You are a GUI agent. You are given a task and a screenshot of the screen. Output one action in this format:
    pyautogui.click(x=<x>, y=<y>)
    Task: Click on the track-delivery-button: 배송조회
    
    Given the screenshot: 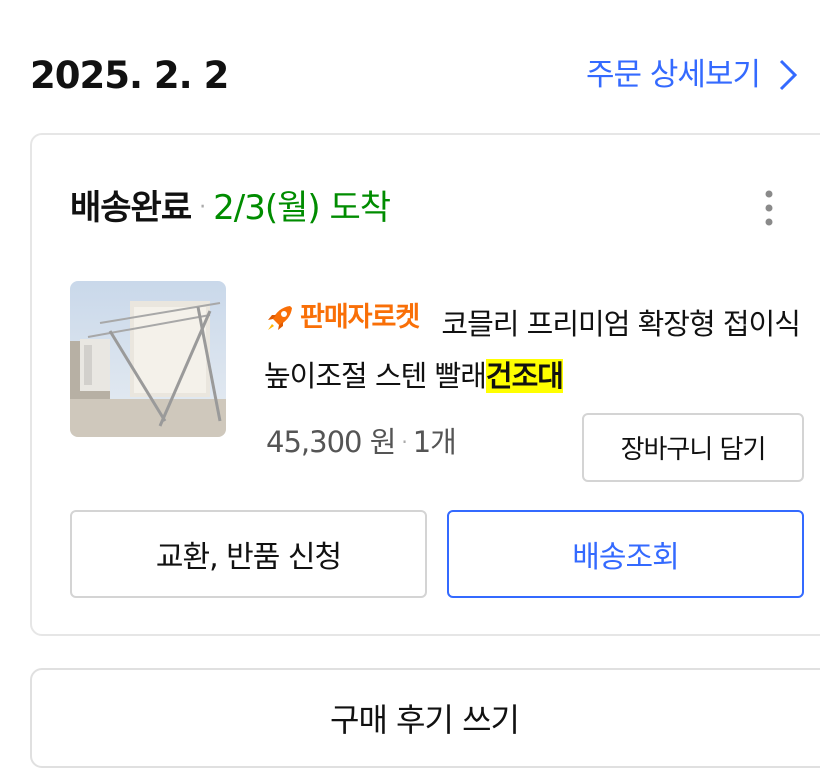 What is the action you would take?
    pyautogui.click(x=625, y=554)
    